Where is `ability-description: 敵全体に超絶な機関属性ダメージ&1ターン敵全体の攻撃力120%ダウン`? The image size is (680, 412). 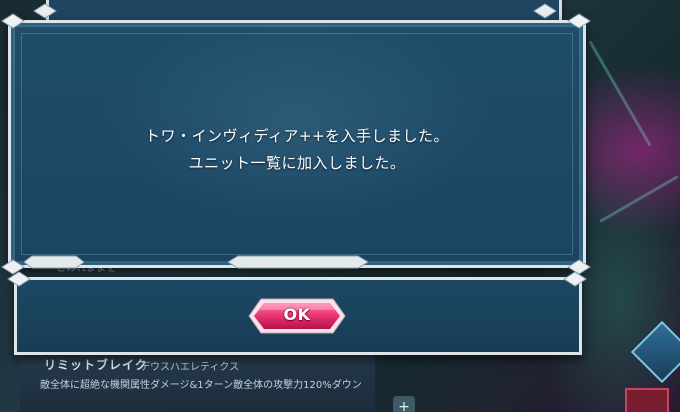 ability-description: 敵全体に超絶な機関属性ダメージ&1ターン敵全体の攻撃力120%ダウン is located at coordinates (201, 385).